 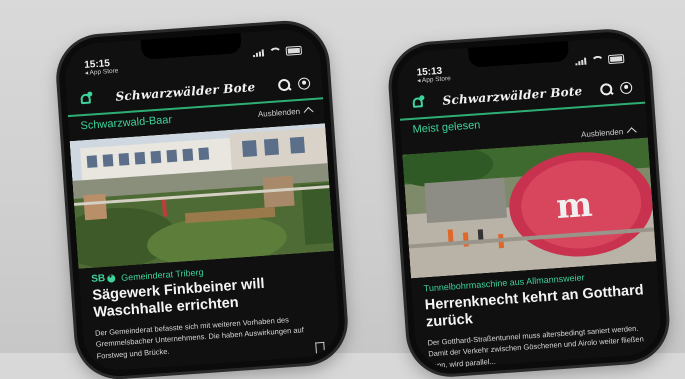 I want to click on sawmill-photo, so click(x=201, y=196).